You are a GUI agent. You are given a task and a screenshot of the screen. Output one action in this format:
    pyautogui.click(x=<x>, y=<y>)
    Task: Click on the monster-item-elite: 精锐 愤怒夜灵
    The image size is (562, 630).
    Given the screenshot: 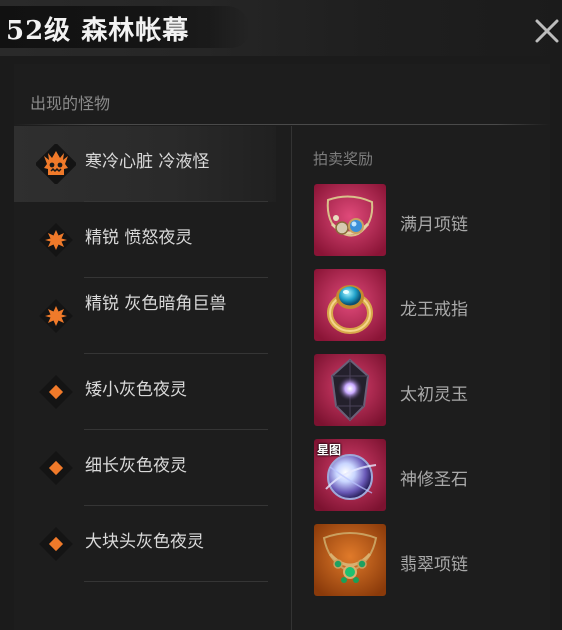 What is the action you would take?
    pyautogui.click(x=145, y=240)
    